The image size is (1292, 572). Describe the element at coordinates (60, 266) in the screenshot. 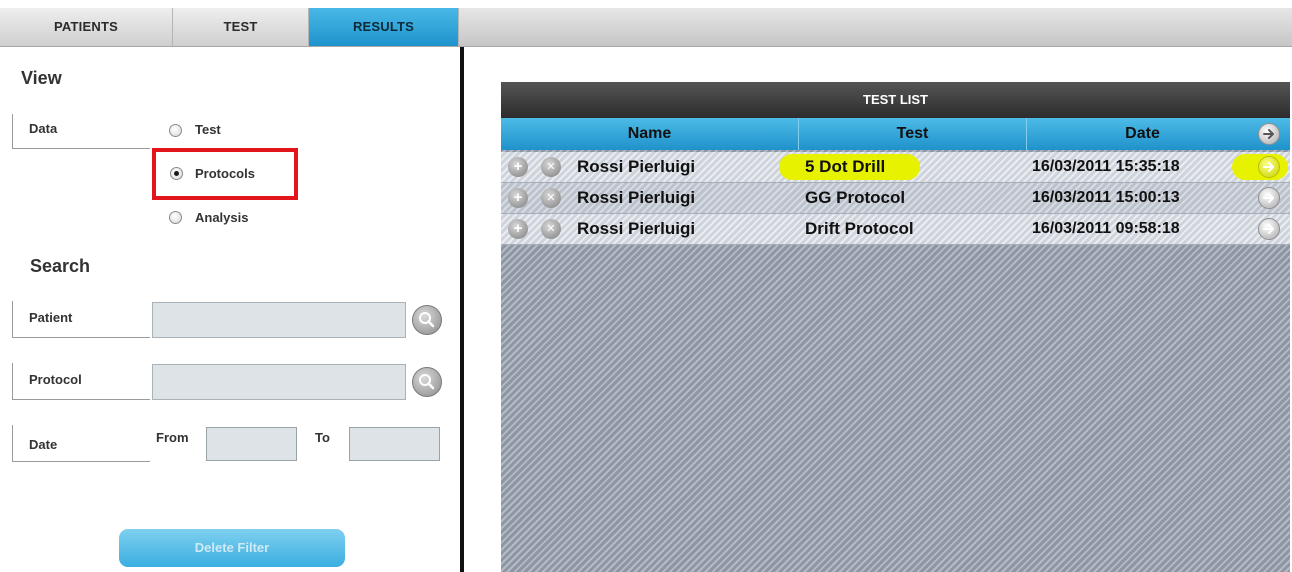

I see `search-title: Search` at that location.